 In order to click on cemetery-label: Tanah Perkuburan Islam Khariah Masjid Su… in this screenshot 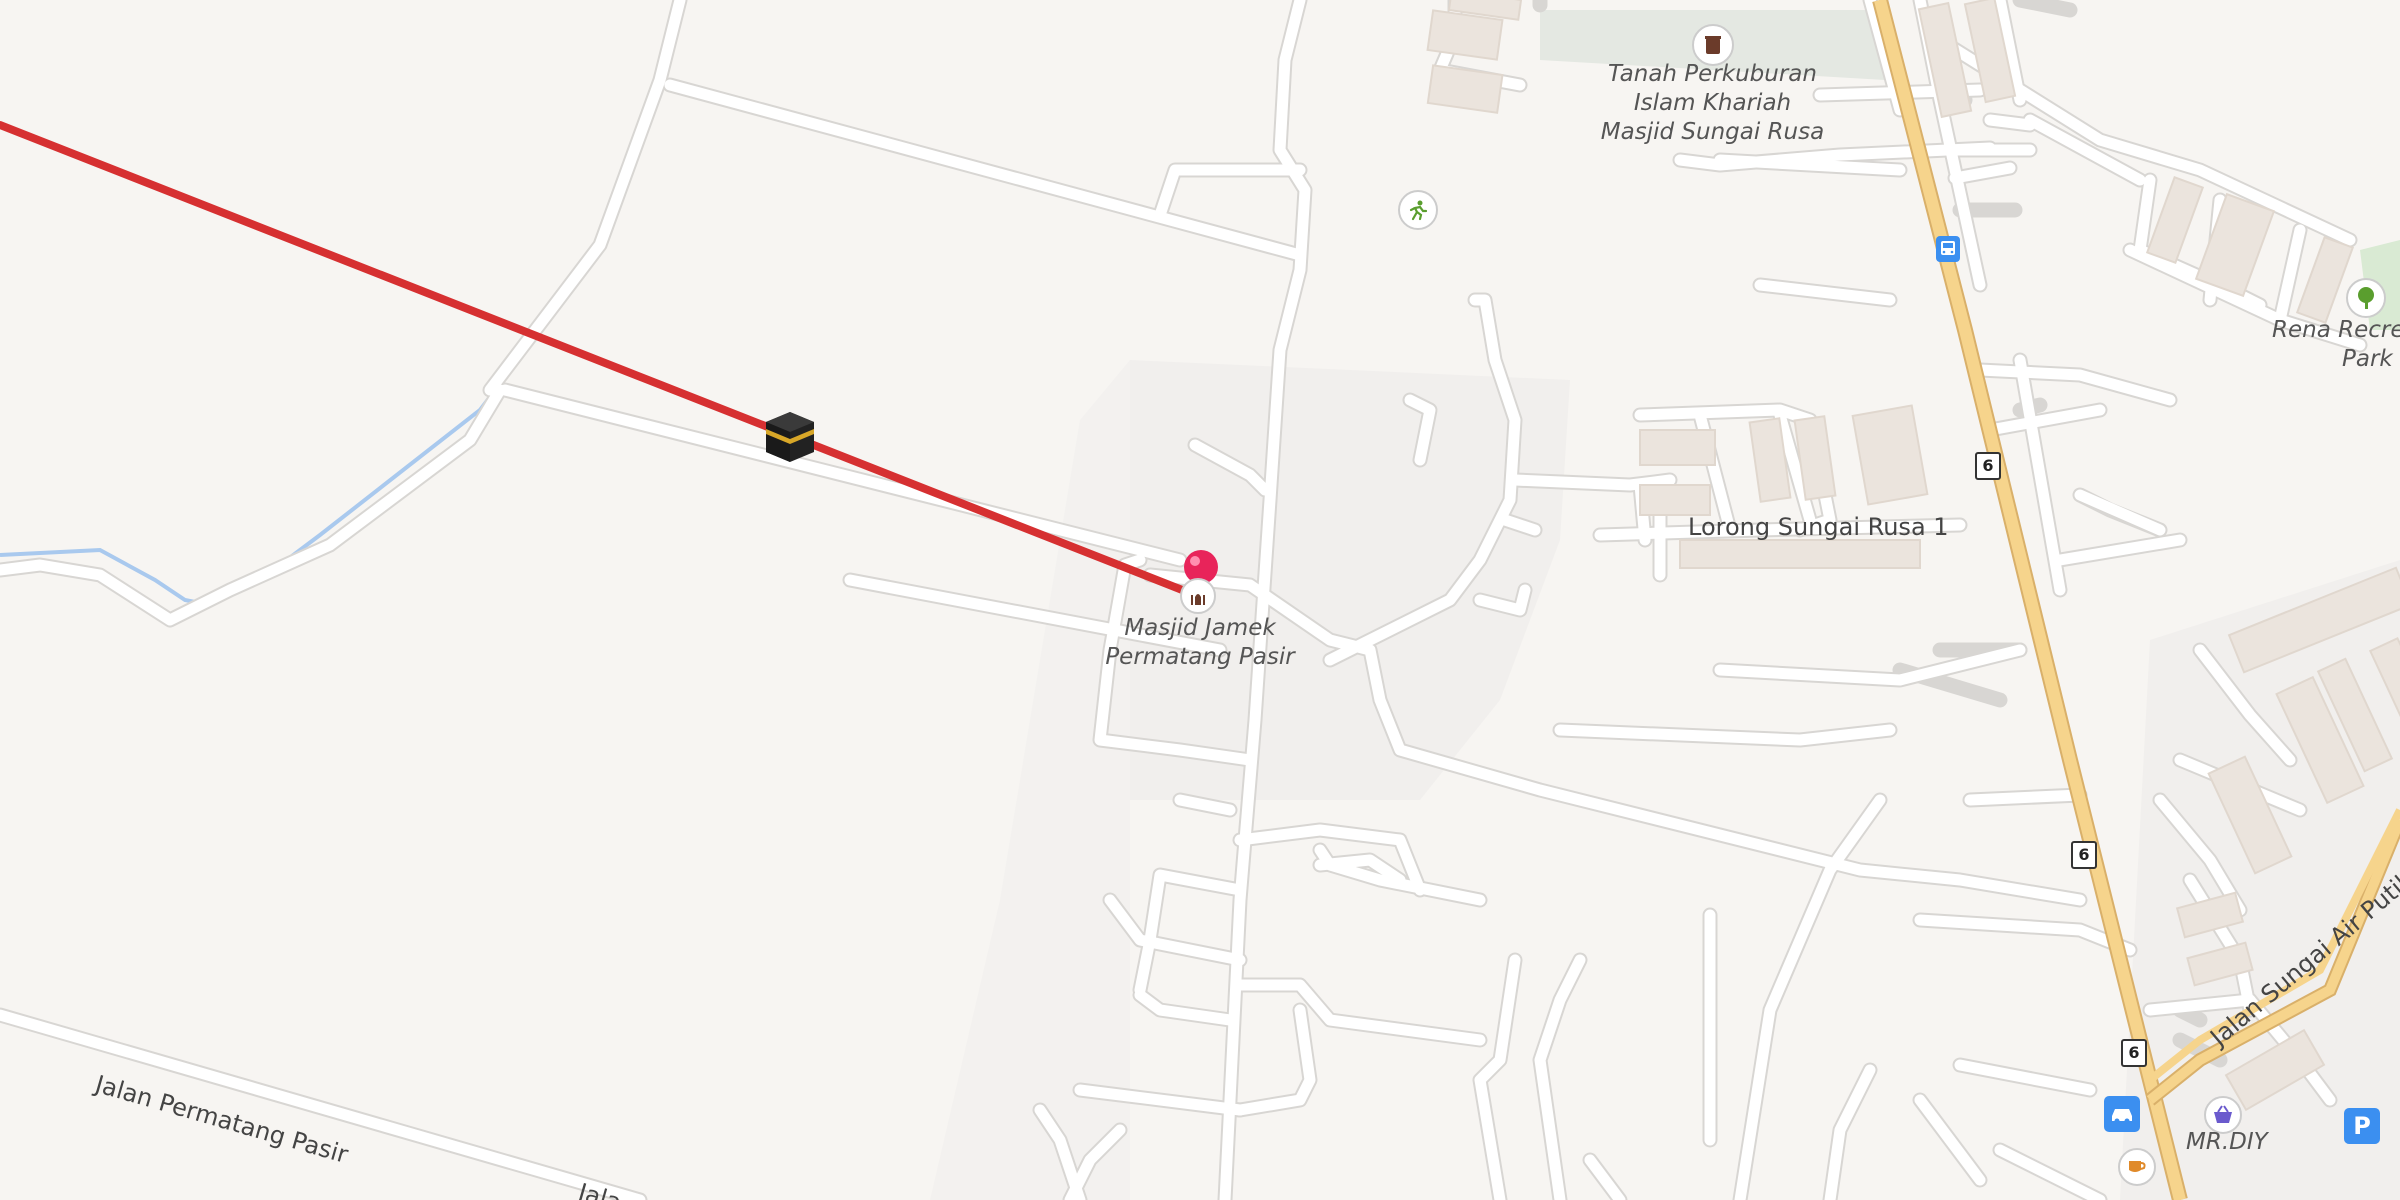, I will do `click(1712, 103)`.